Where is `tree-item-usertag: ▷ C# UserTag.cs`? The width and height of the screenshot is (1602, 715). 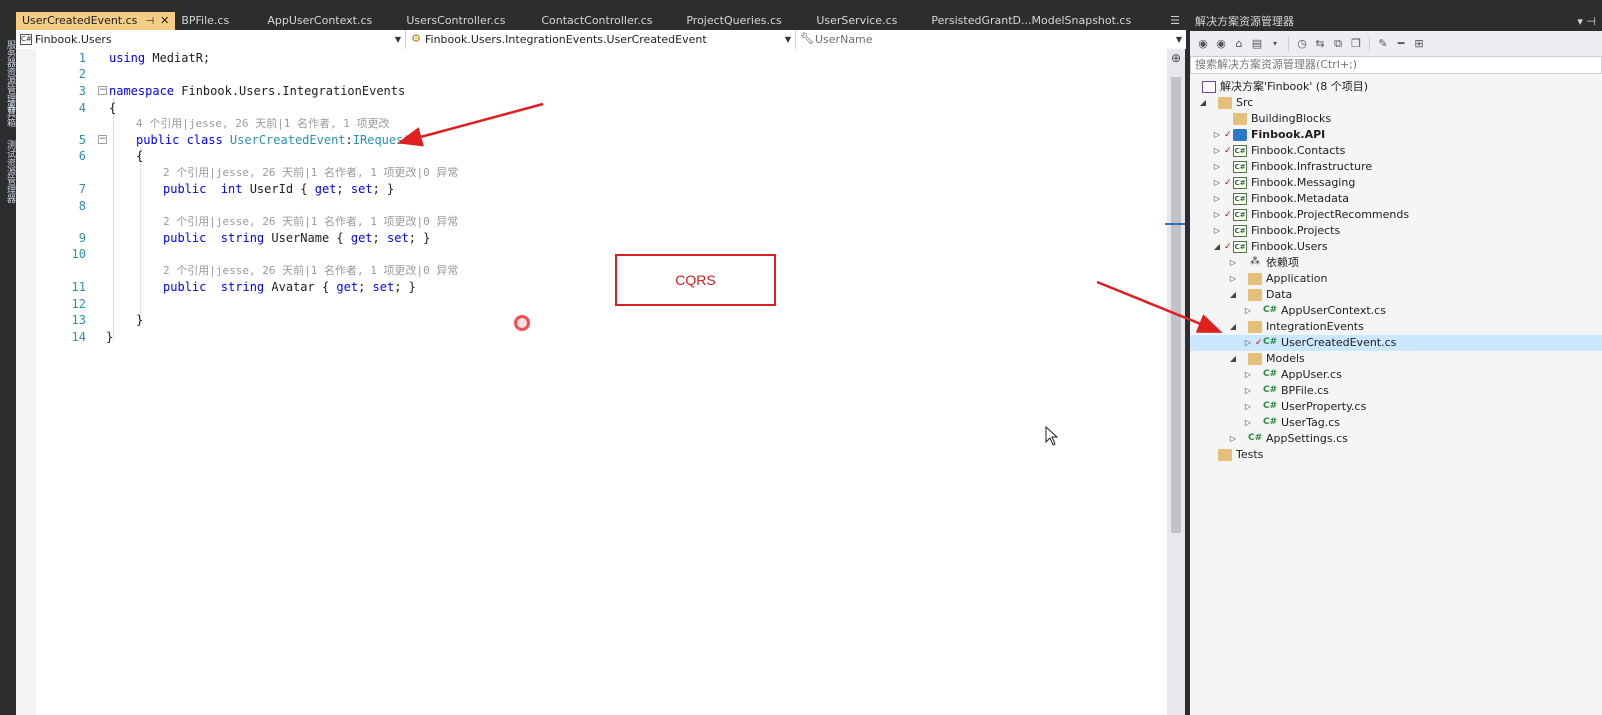 tree-item-usertag: ▷ C# UserTag.cs is located at coordinates (1396, 423).